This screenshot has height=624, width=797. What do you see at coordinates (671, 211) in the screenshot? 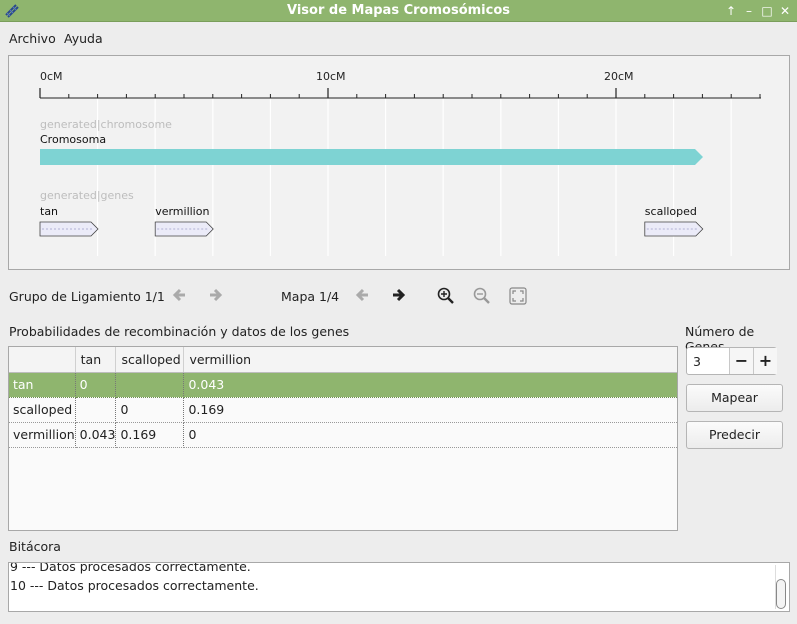
I see `gene-label: scalloped` at bounding box center [671, 211].